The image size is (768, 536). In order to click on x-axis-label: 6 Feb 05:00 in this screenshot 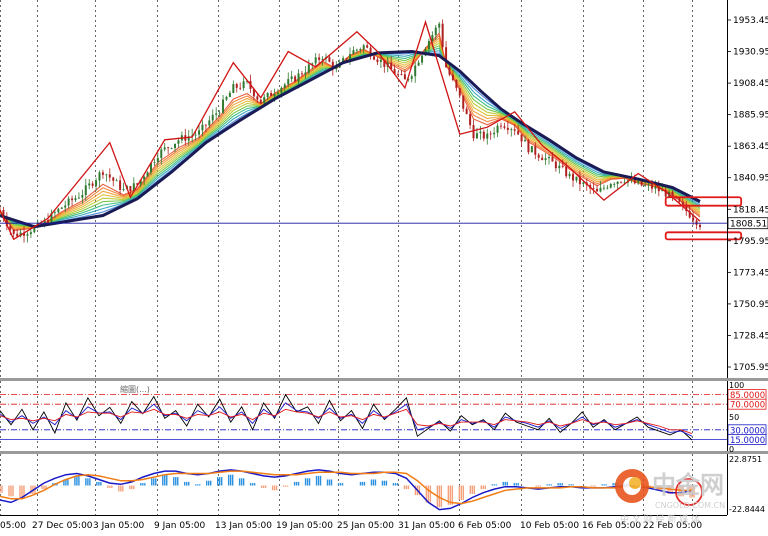, I will do `click(485, 526)`.